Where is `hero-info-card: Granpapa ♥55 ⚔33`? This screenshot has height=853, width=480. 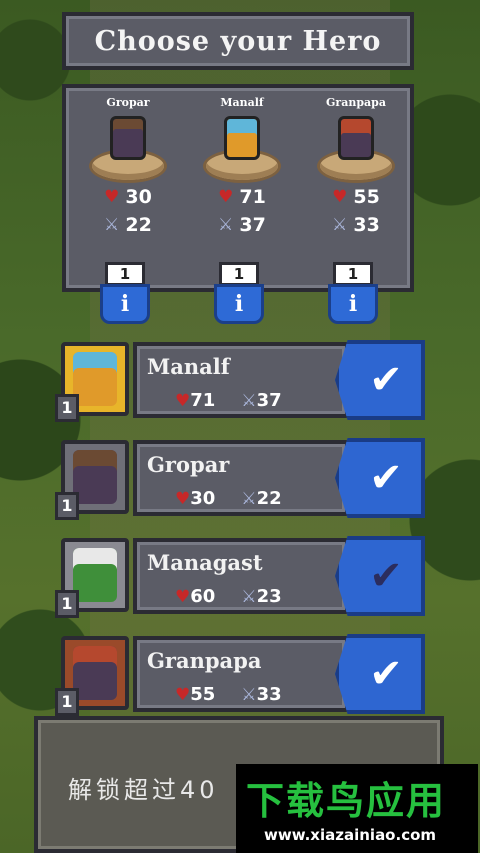
hero-info-card: Granpapa ♥55 ⚔33 is located at coordinates (241, 674).